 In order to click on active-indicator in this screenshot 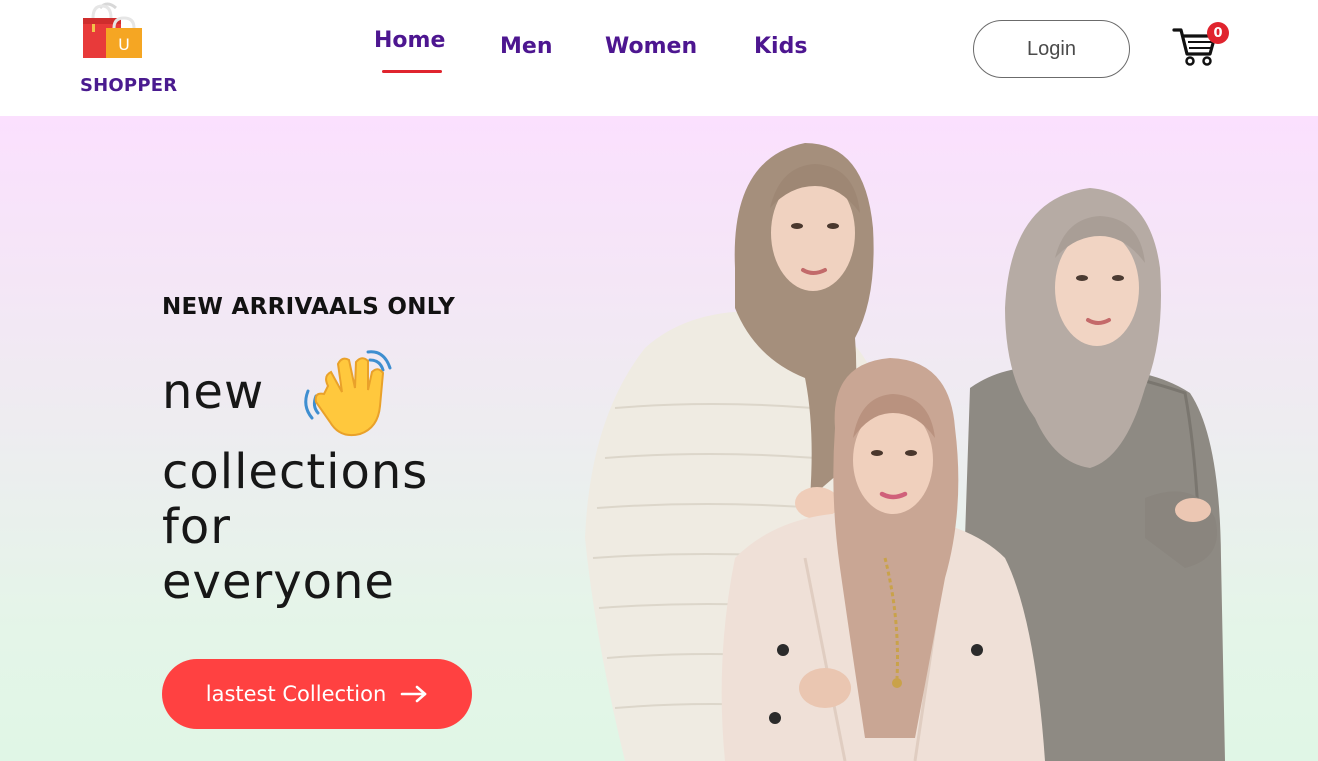, I will do `click(412, 71)`.